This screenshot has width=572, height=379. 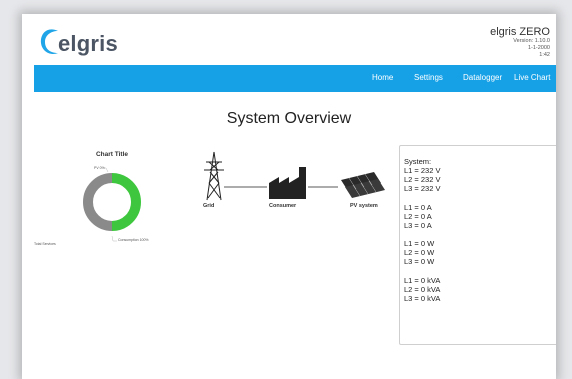 What do you see at coordinates (419, 253) in the screenshot?
I see `power-l2: L2 = 0 W` at bounding box center [419, 253].